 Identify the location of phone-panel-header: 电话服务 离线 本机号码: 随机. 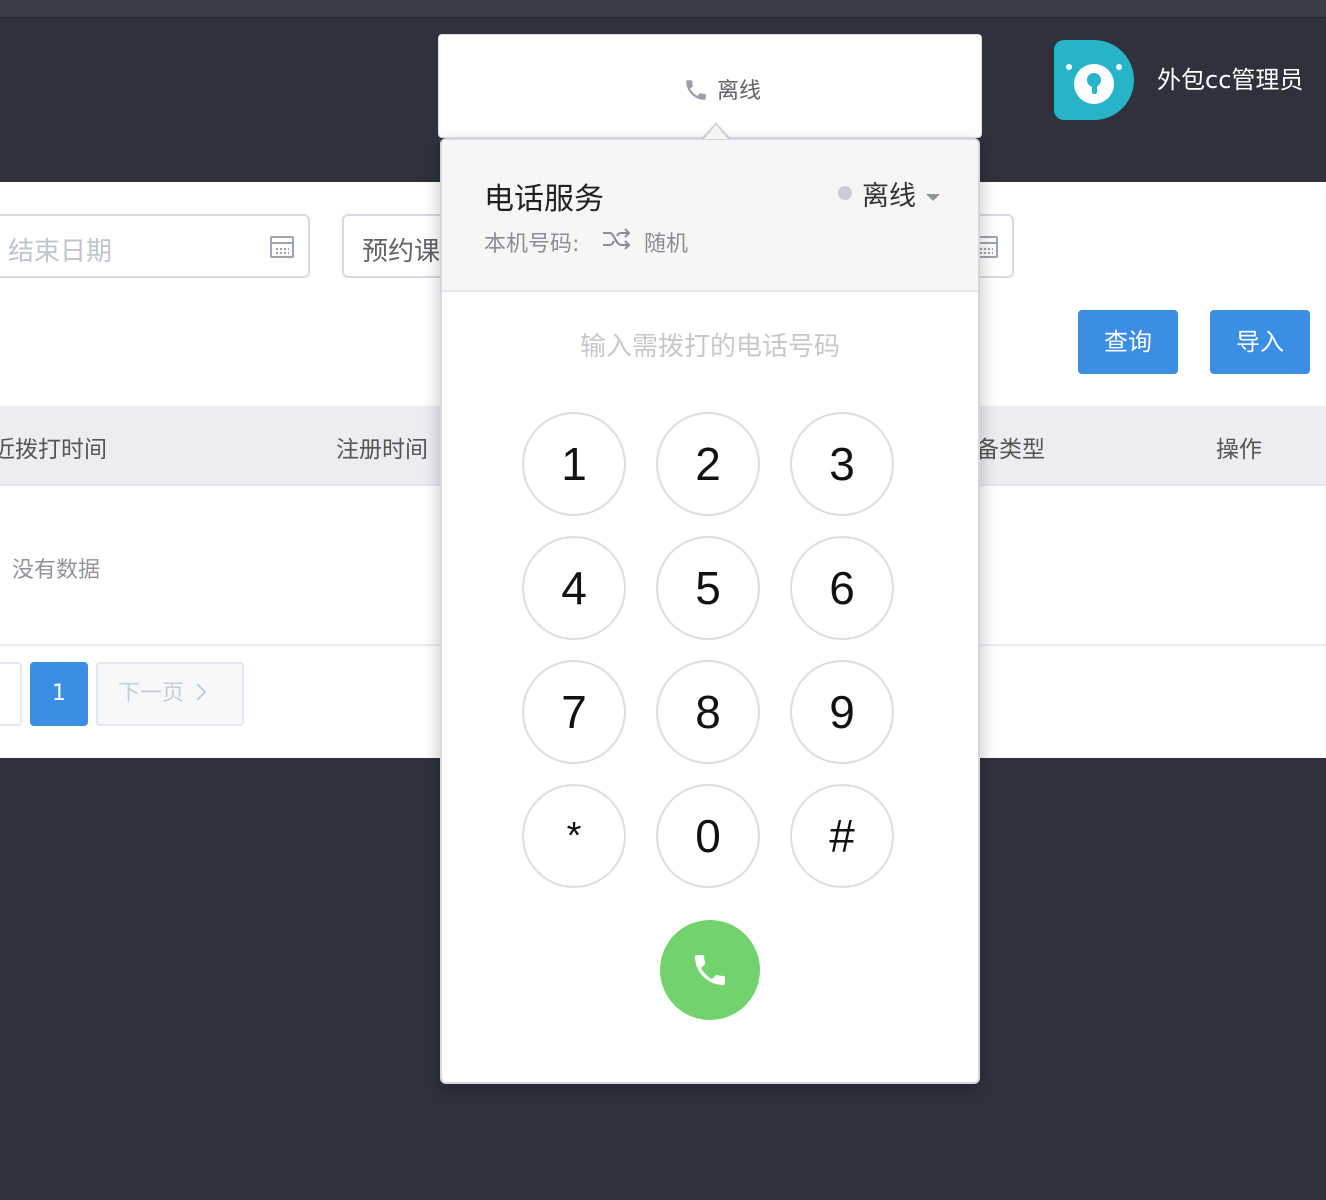
(710, 216).